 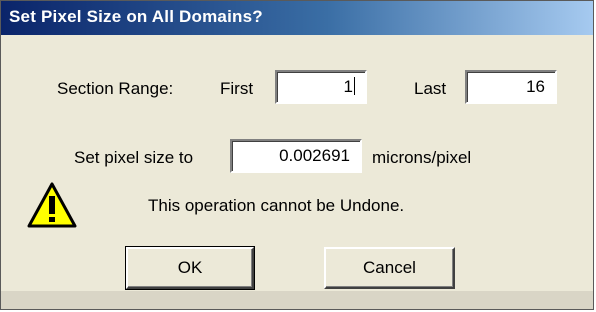 What do you see at coordinates (297, 18) in the screenshot?
I see `dialog-title-bar: Set Pixel Size on All Domains?` at bounding box center [297, 18].